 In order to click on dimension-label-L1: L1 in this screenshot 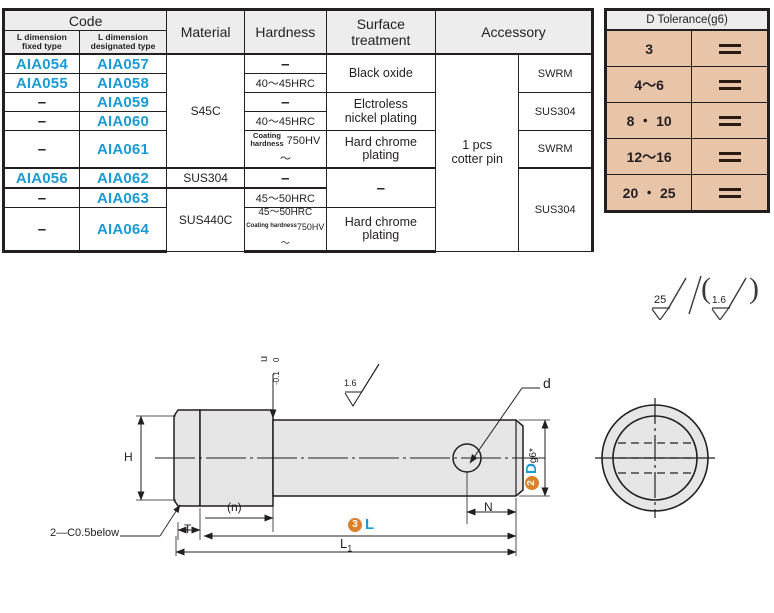, I will do `click(346, 545)`.